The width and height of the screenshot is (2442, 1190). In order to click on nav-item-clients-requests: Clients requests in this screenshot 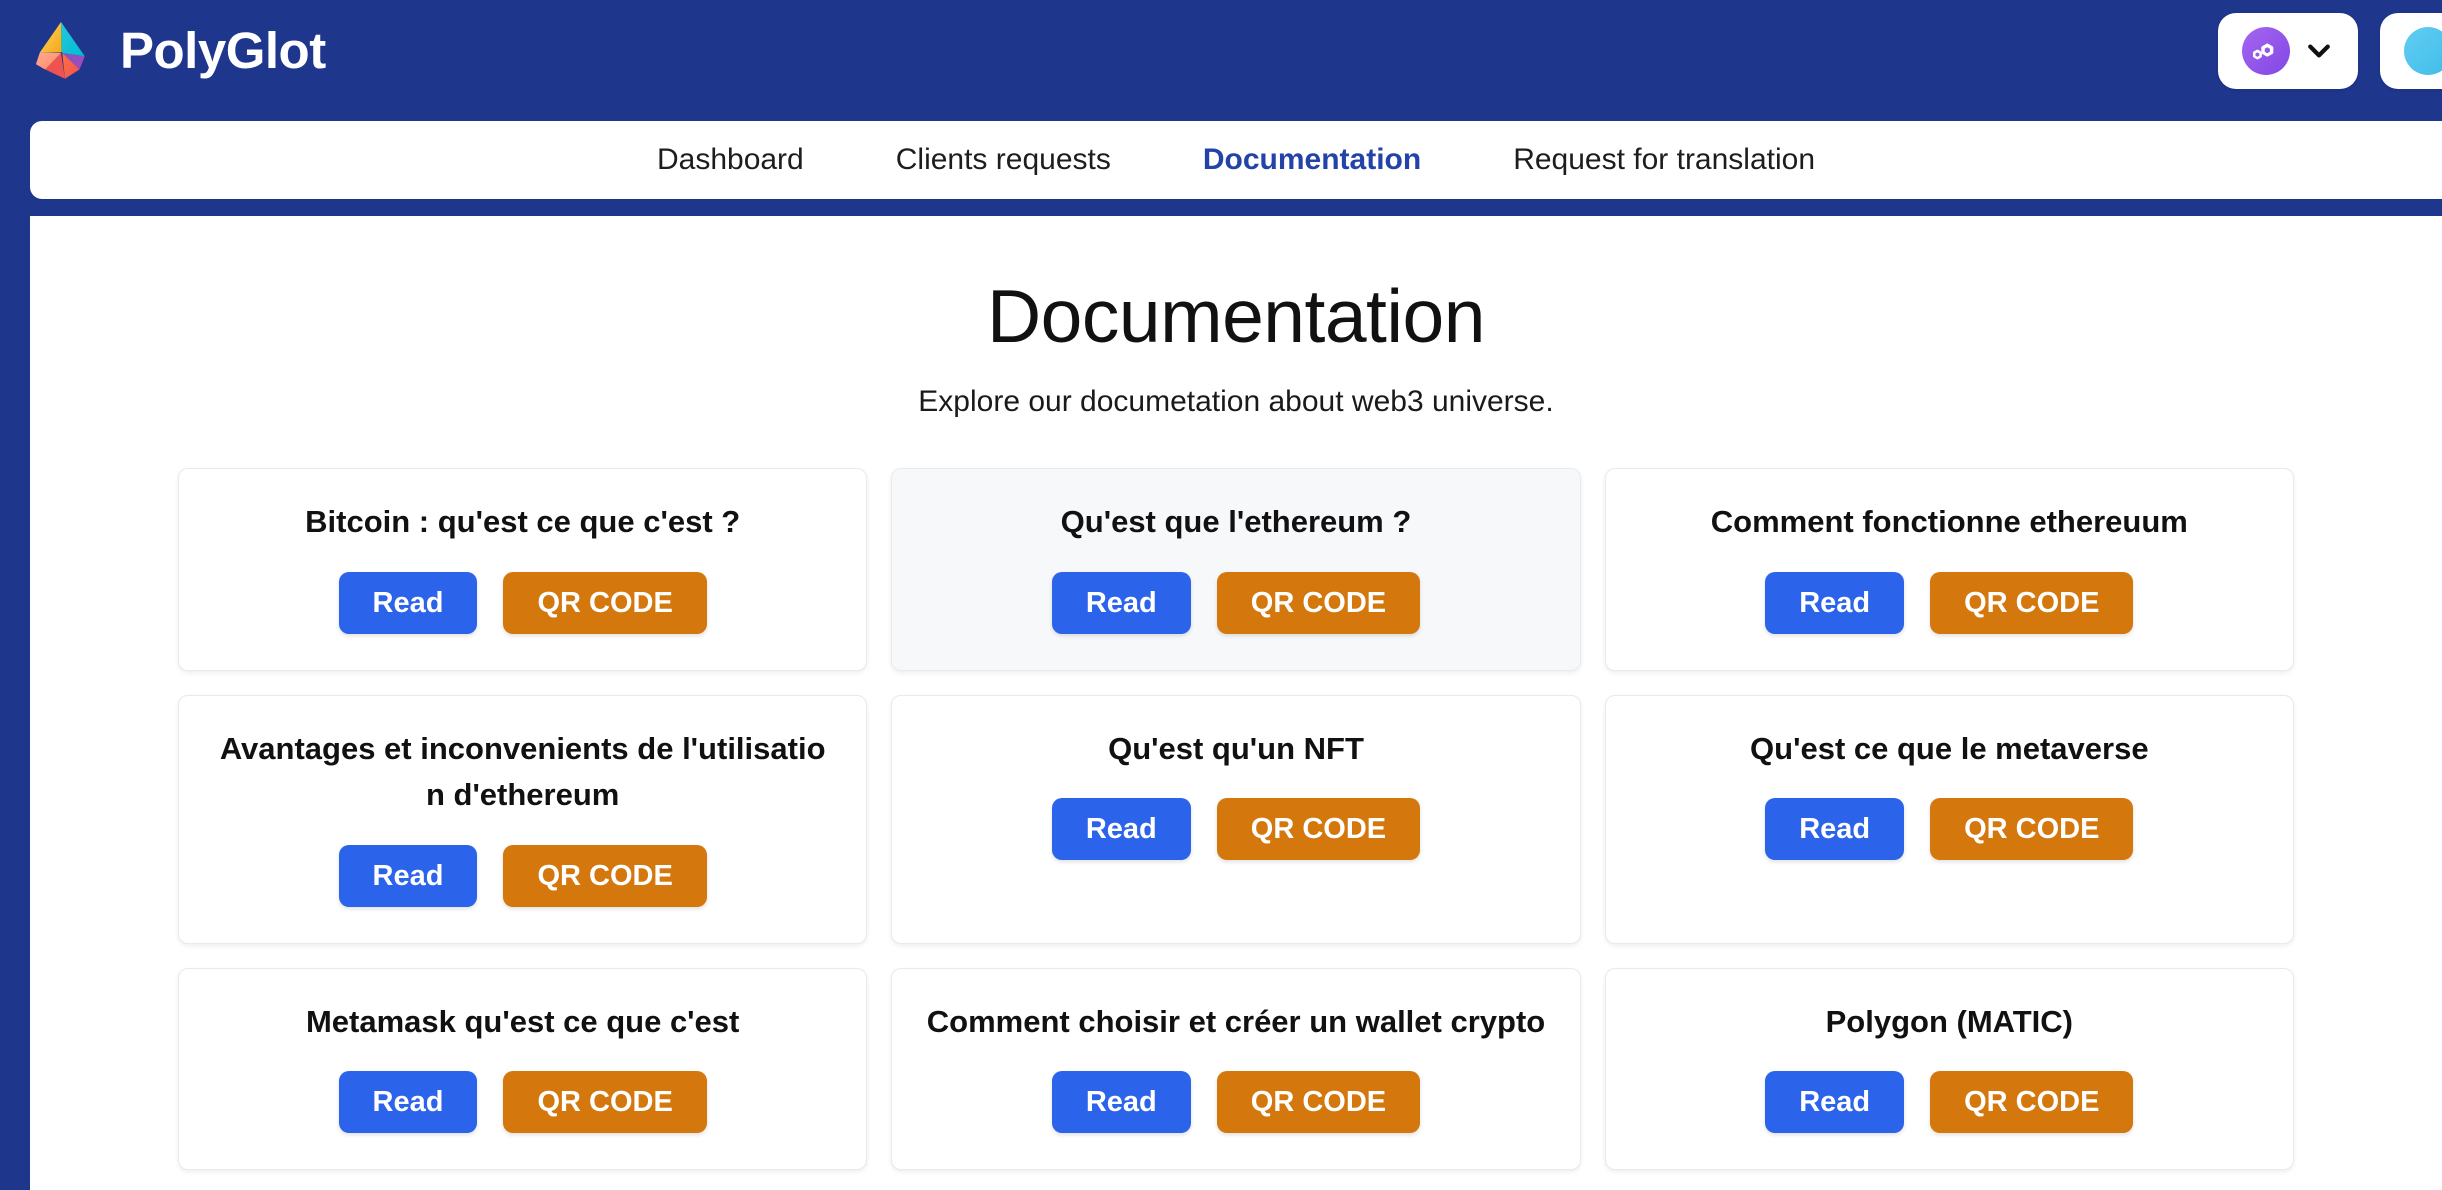, I will do `click(1003, 160)`.